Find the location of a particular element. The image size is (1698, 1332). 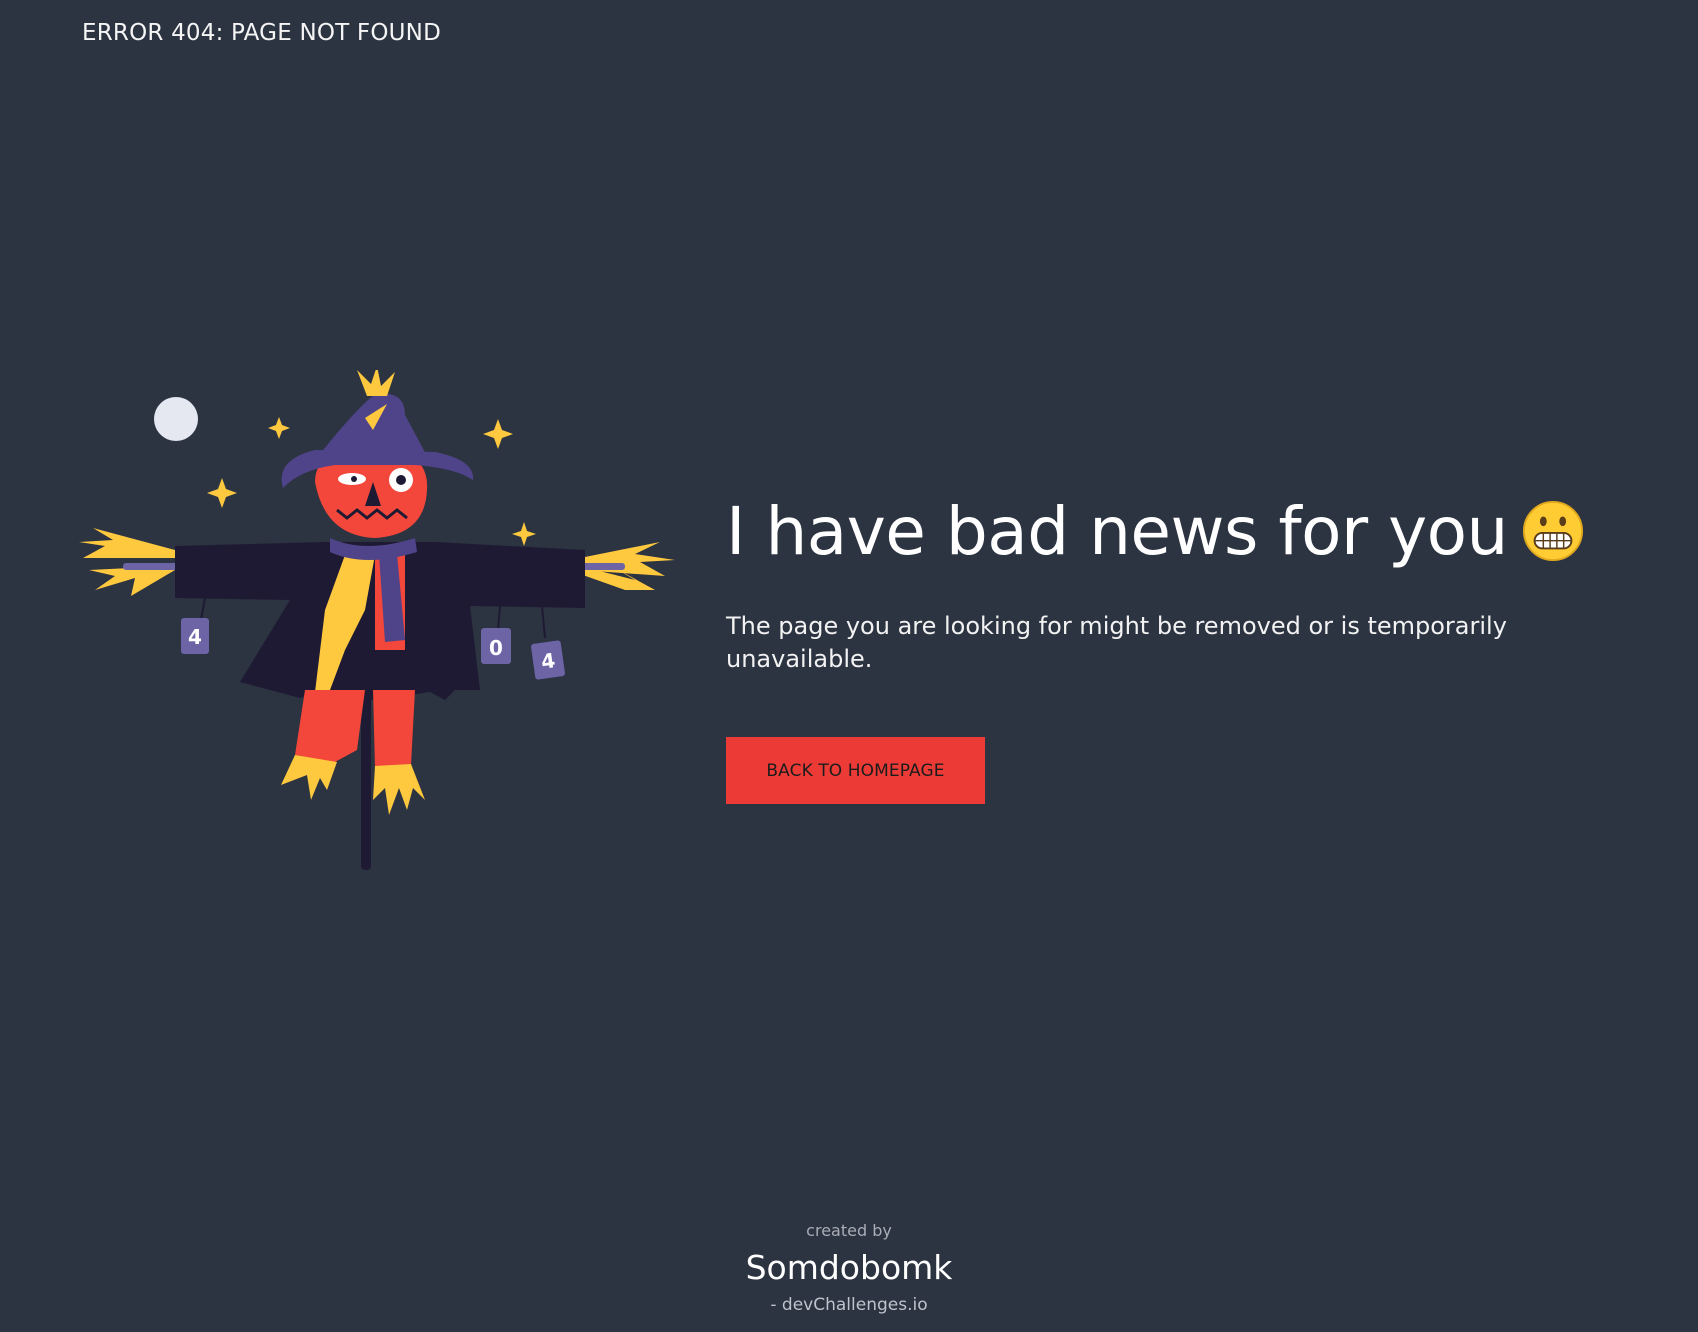

headline: I have bad news for you is located at coordinates (1166, 532).